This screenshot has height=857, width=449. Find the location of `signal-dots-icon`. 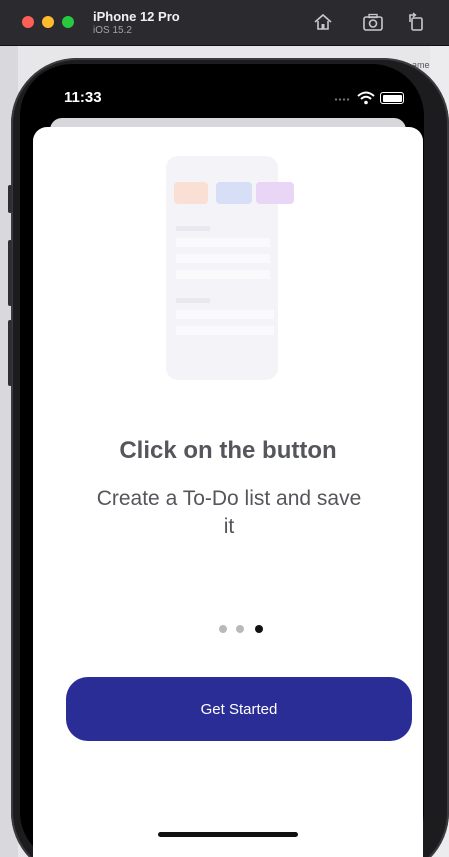

signal-dots-icon is located at coordinates (342, 99).